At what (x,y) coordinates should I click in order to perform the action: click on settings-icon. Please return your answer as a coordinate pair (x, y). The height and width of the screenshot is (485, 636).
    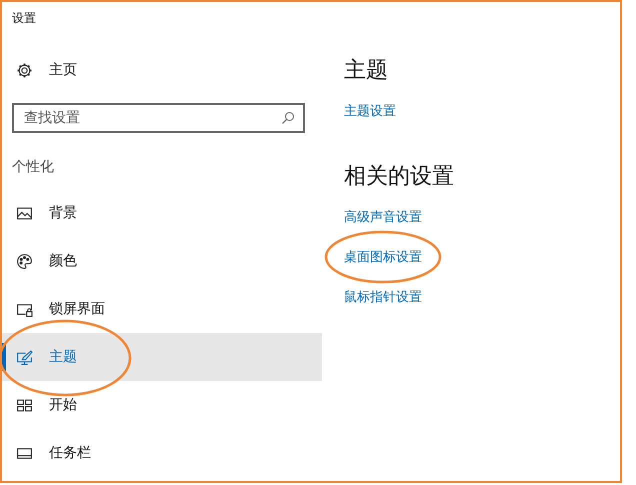
    Looking at the image, I should click on (24, 70).